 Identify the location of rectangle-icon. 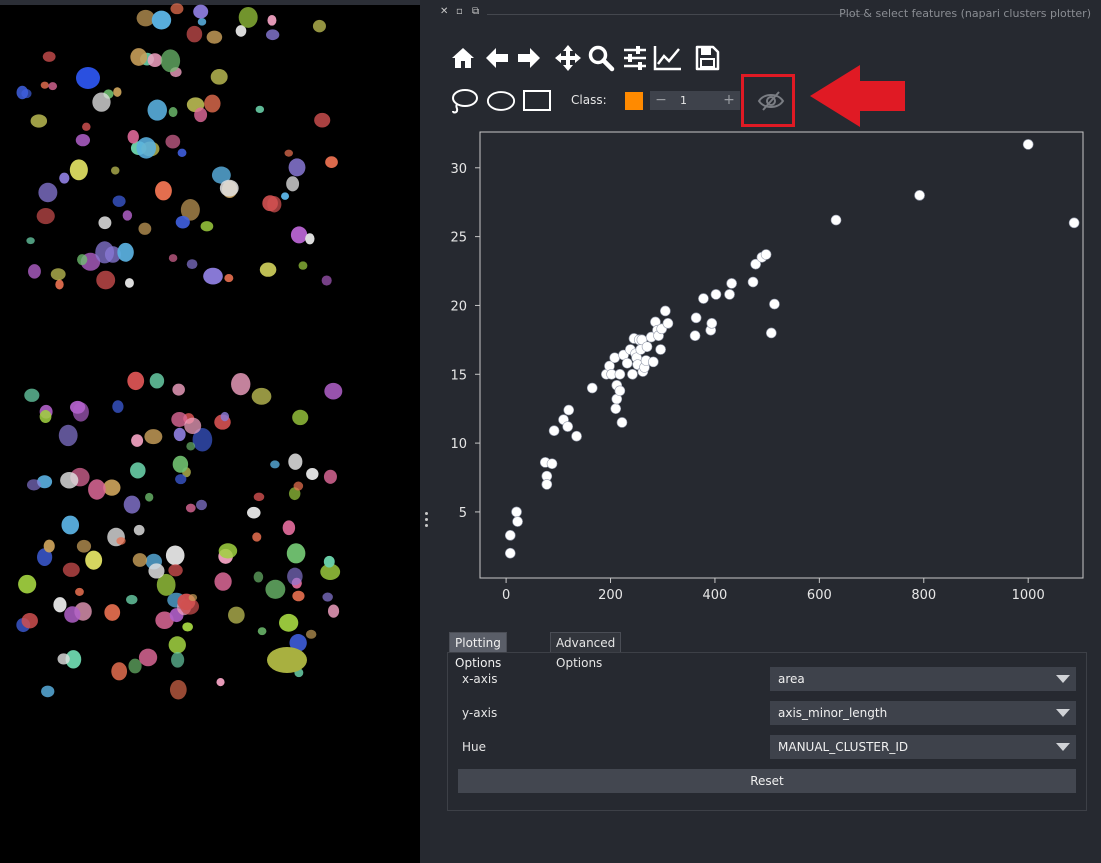
(537, 101).